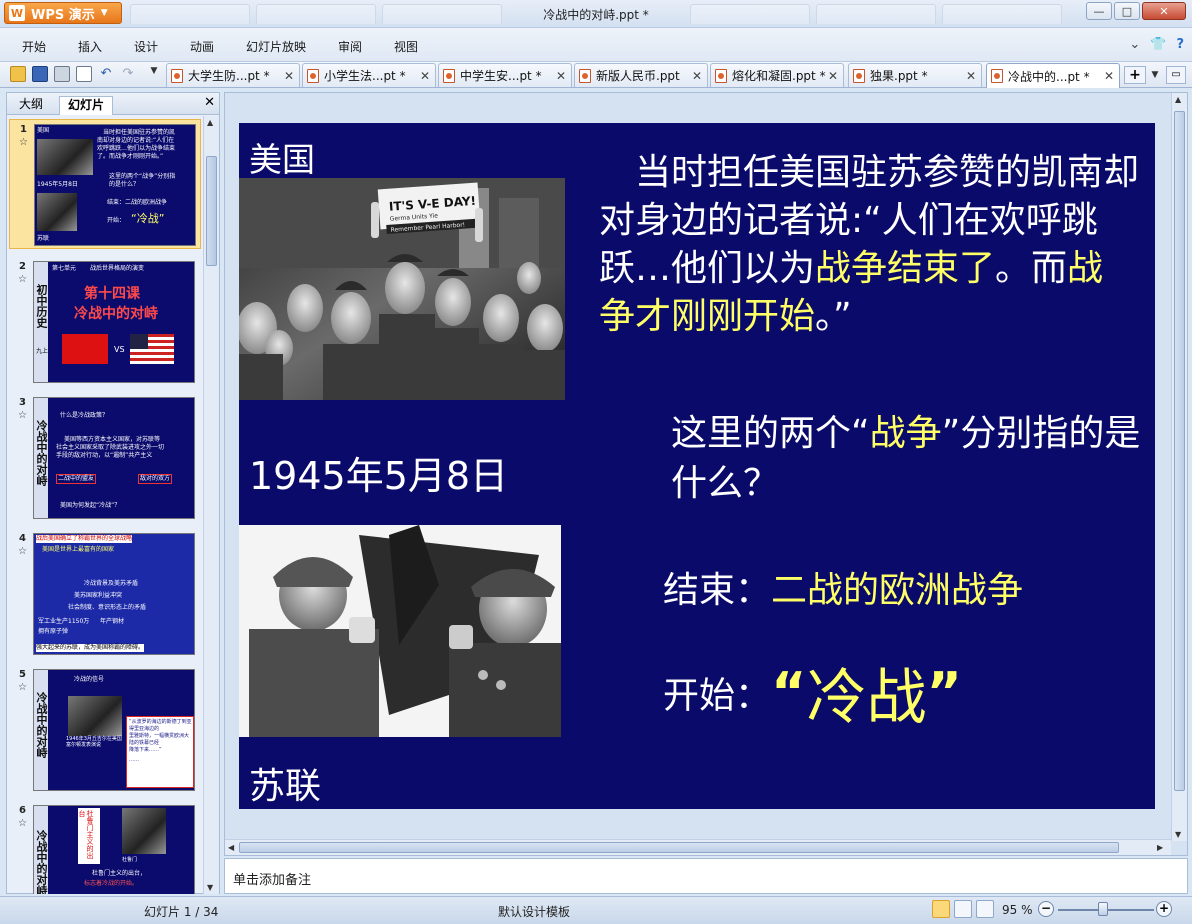 This screenshot has width=1192, height=924. Describe the element at coordinates (22, 402) in the screenshot. I see `thumb-number: 3` at that location.